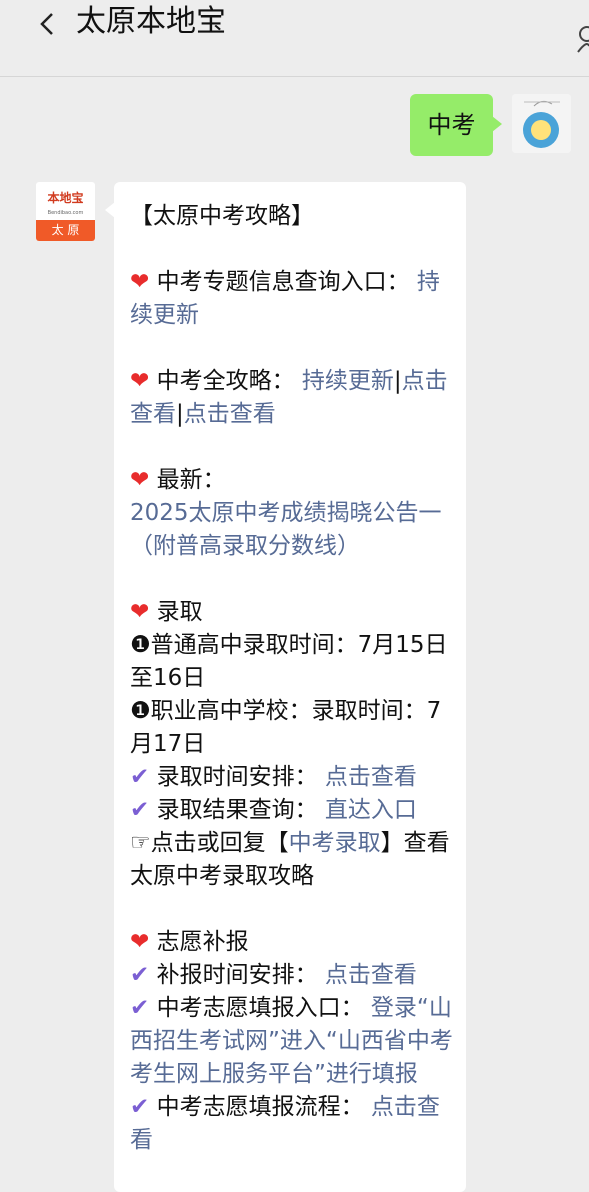 The height and width of the screenshot is (1192, 589). Describe the element at coordinates (294, 38) in the screenshot. I see `top-bar: 太原本地宝` at that location.